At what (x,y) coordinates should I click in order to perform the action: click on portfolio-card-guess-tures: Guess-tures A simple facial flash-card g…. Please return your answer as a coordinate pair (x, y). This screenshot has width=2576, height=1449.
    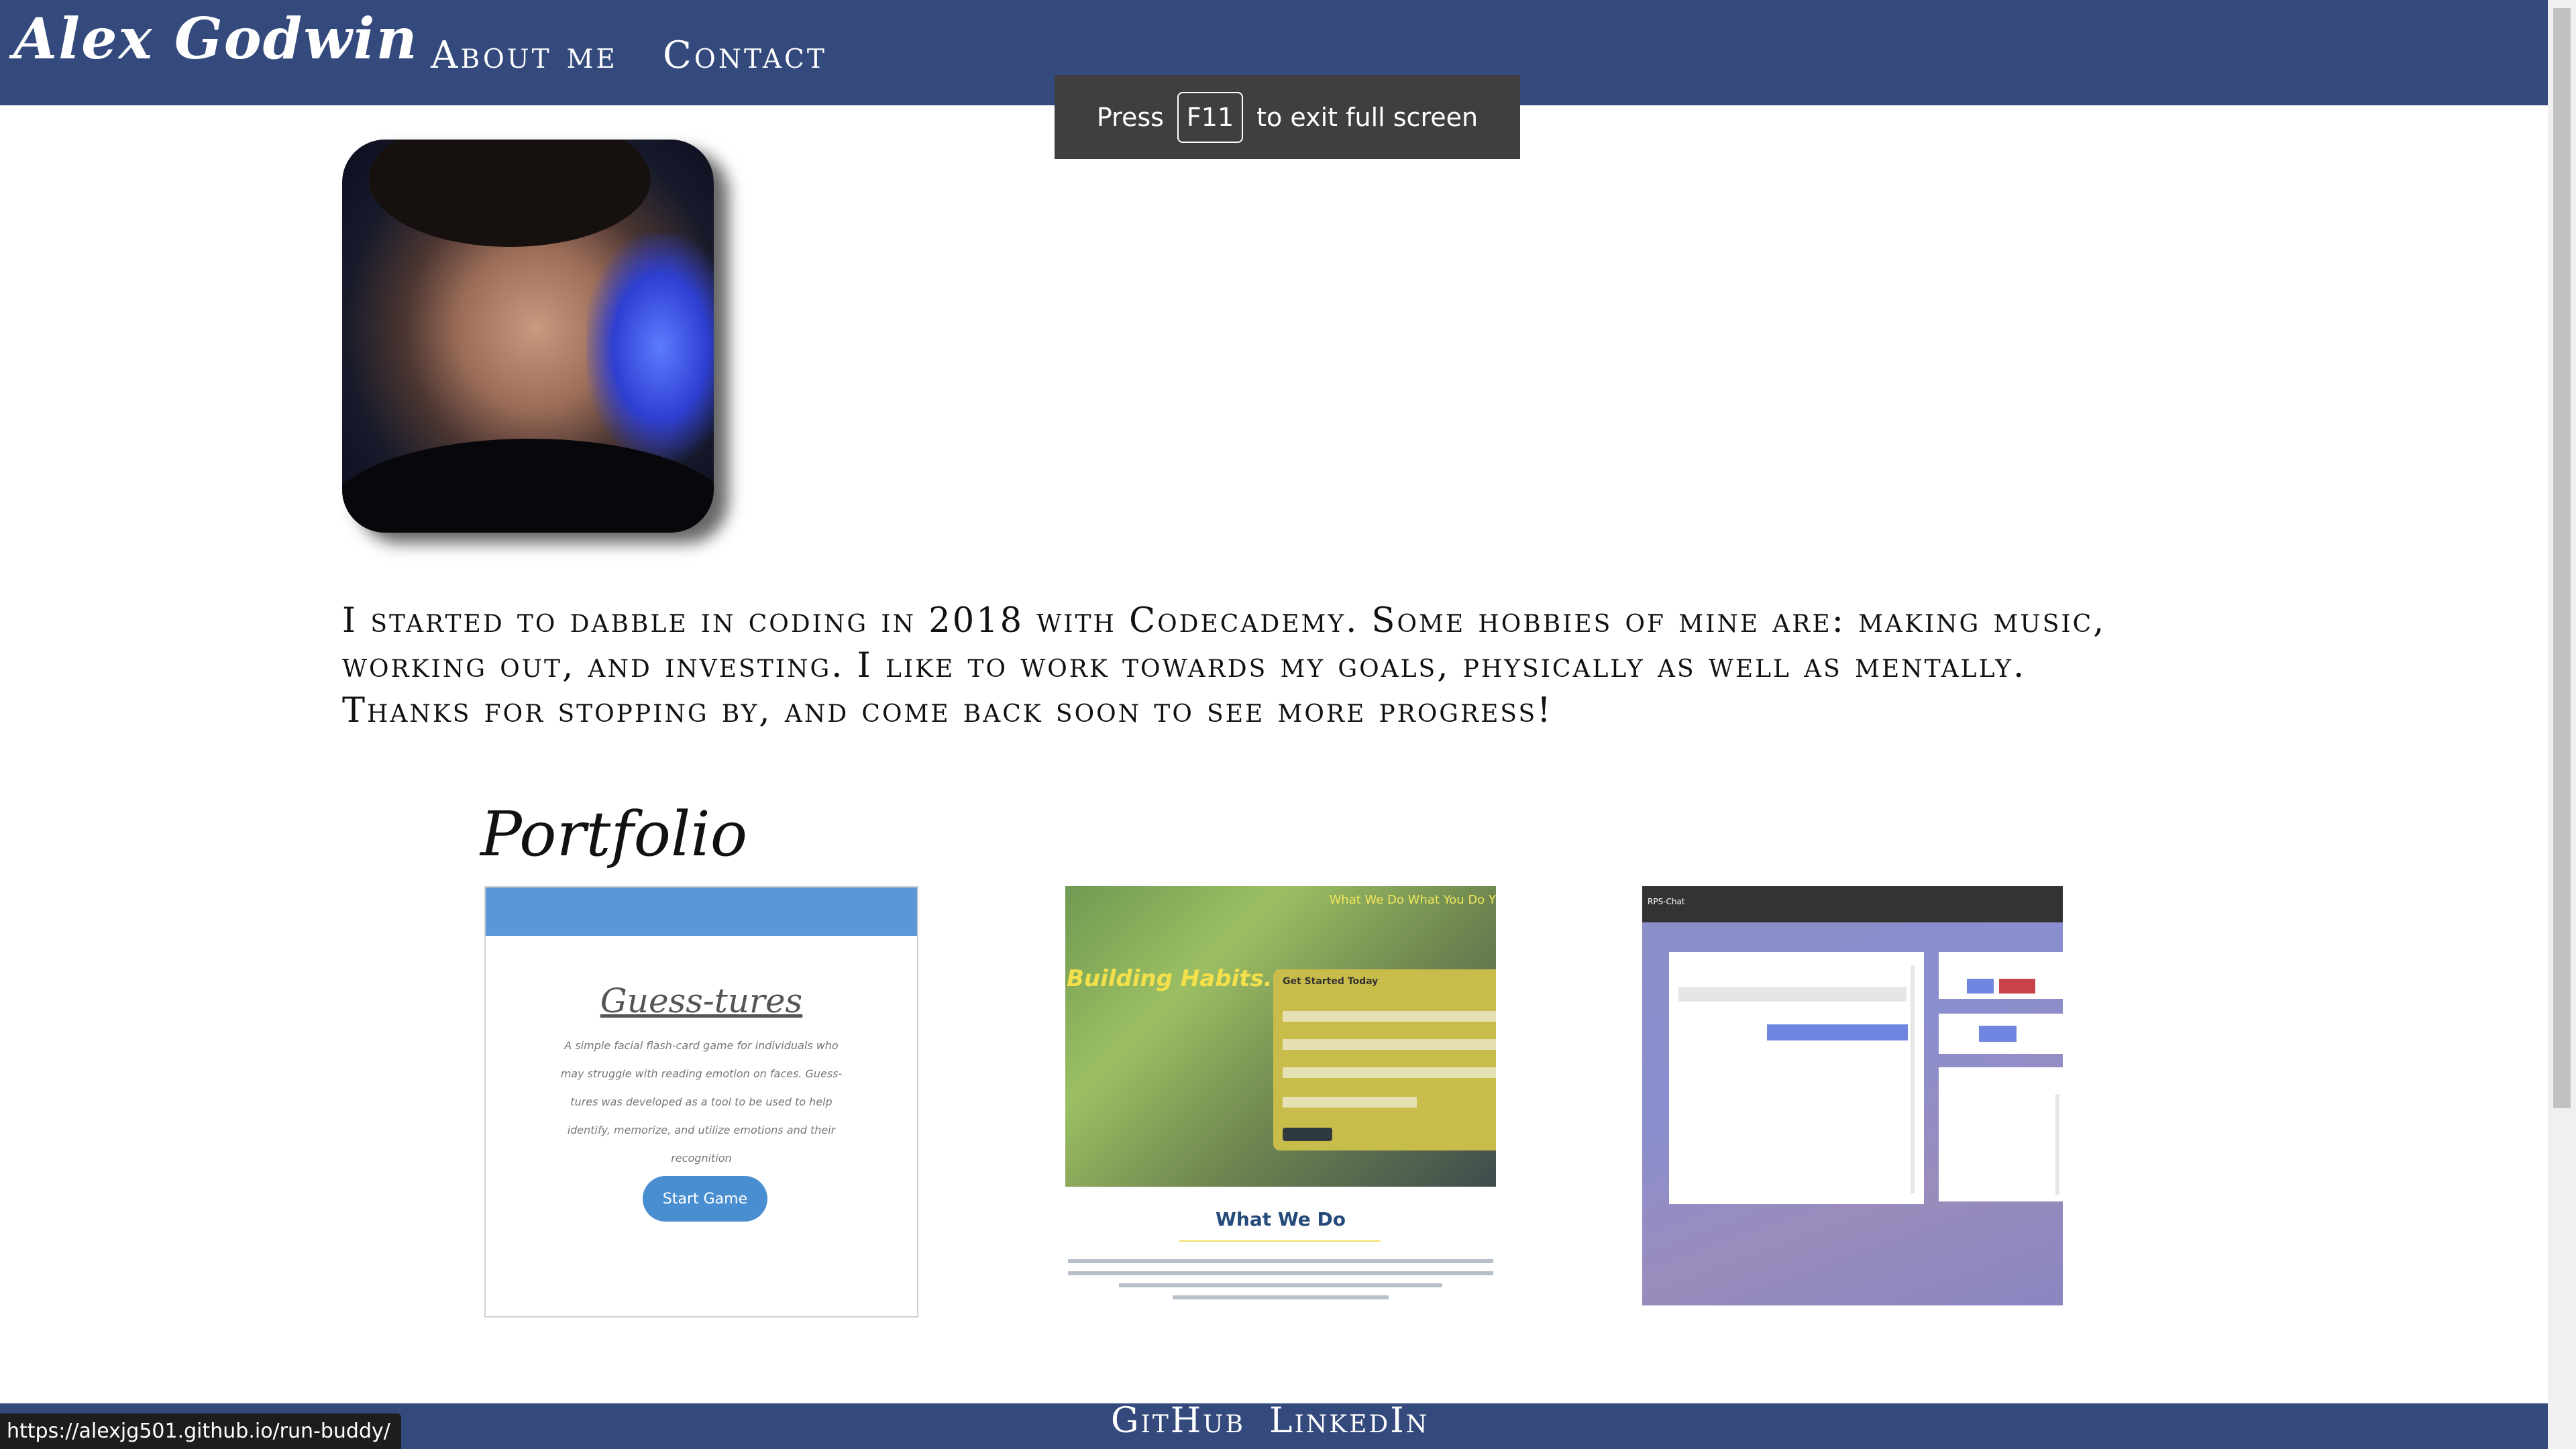
    Looking at the image, I should click on (701, 1102).